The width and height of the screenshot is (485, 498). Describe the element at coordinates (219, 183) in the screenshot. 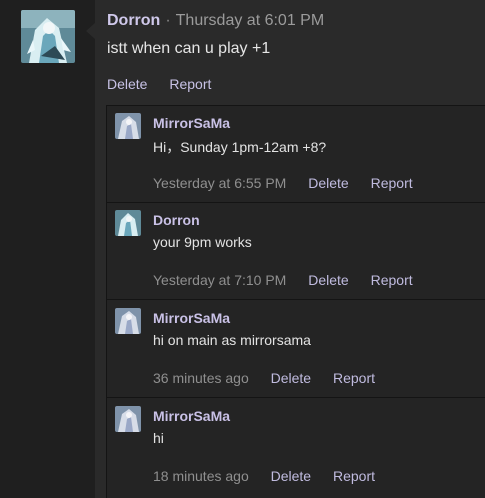

I see `reply-timestamp: Yesterday at 6:55 PM` at that location.